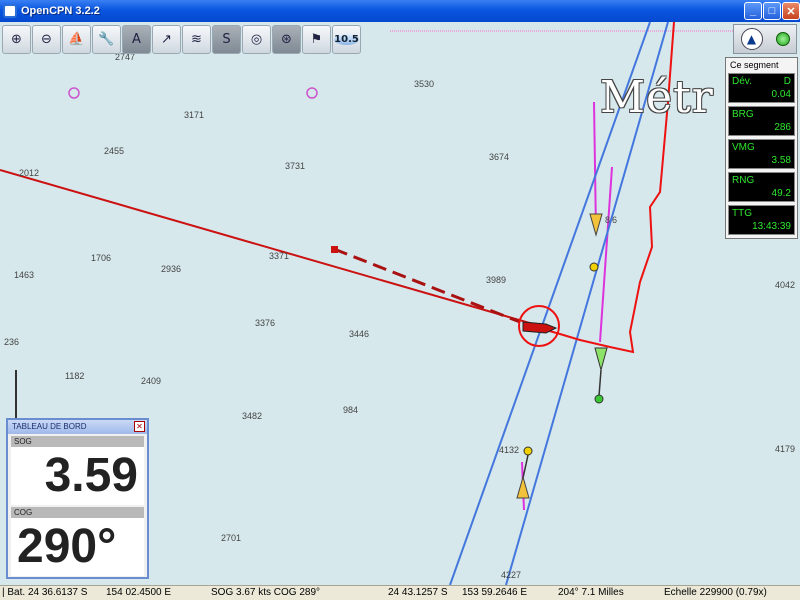  Describe the element at coordinates (266, 592) in the screenshot. I see `status-sog-cog: SOG 3.67 kts COG 289°` at that location.